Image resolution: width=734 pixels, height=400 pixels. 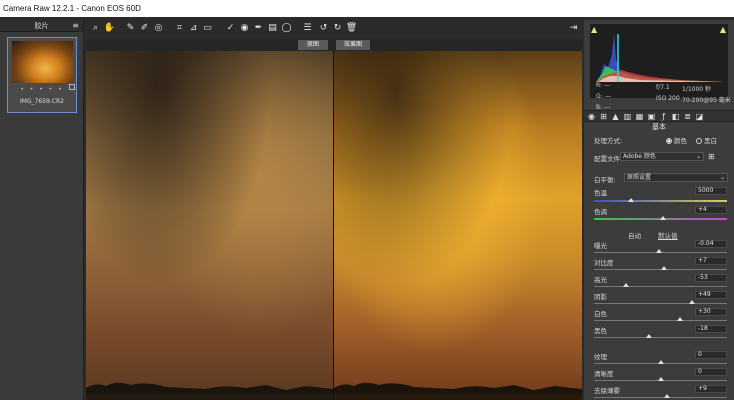 What do you see at coordinates (367, 8) in the screenshot?
I see `window-title: Camera Raw 12.2.1 - Canon EOS 60D` at bounding box center [367, 8].